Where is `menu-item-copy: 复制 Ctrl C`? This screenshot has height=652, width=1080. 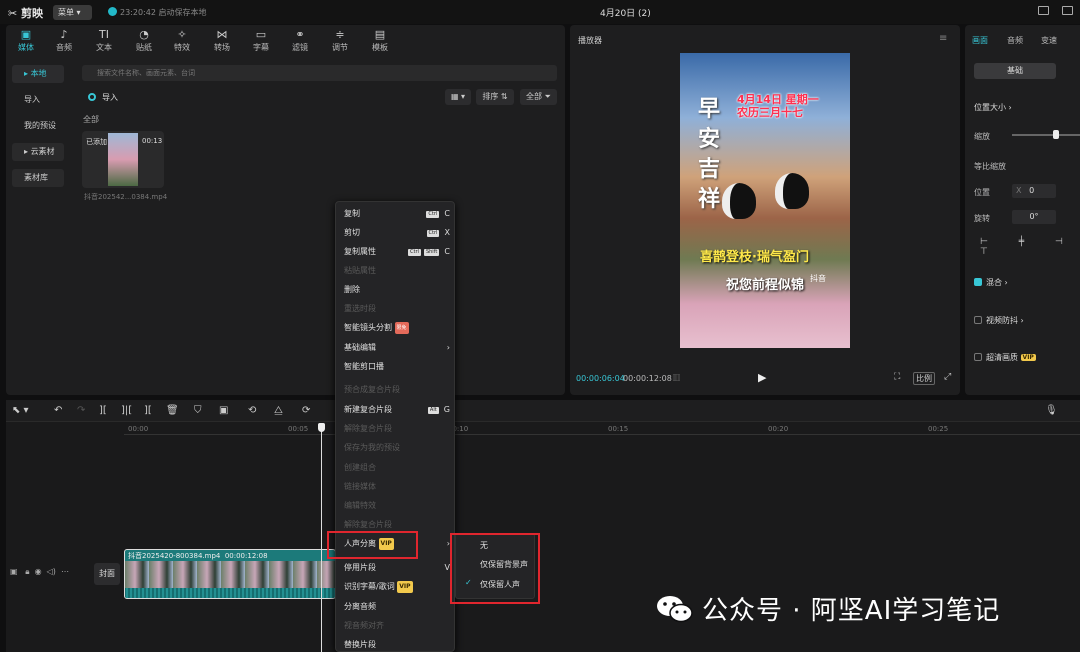
menu-item-copy: 复制 Ctrl C is located at coordinates (397, 214).